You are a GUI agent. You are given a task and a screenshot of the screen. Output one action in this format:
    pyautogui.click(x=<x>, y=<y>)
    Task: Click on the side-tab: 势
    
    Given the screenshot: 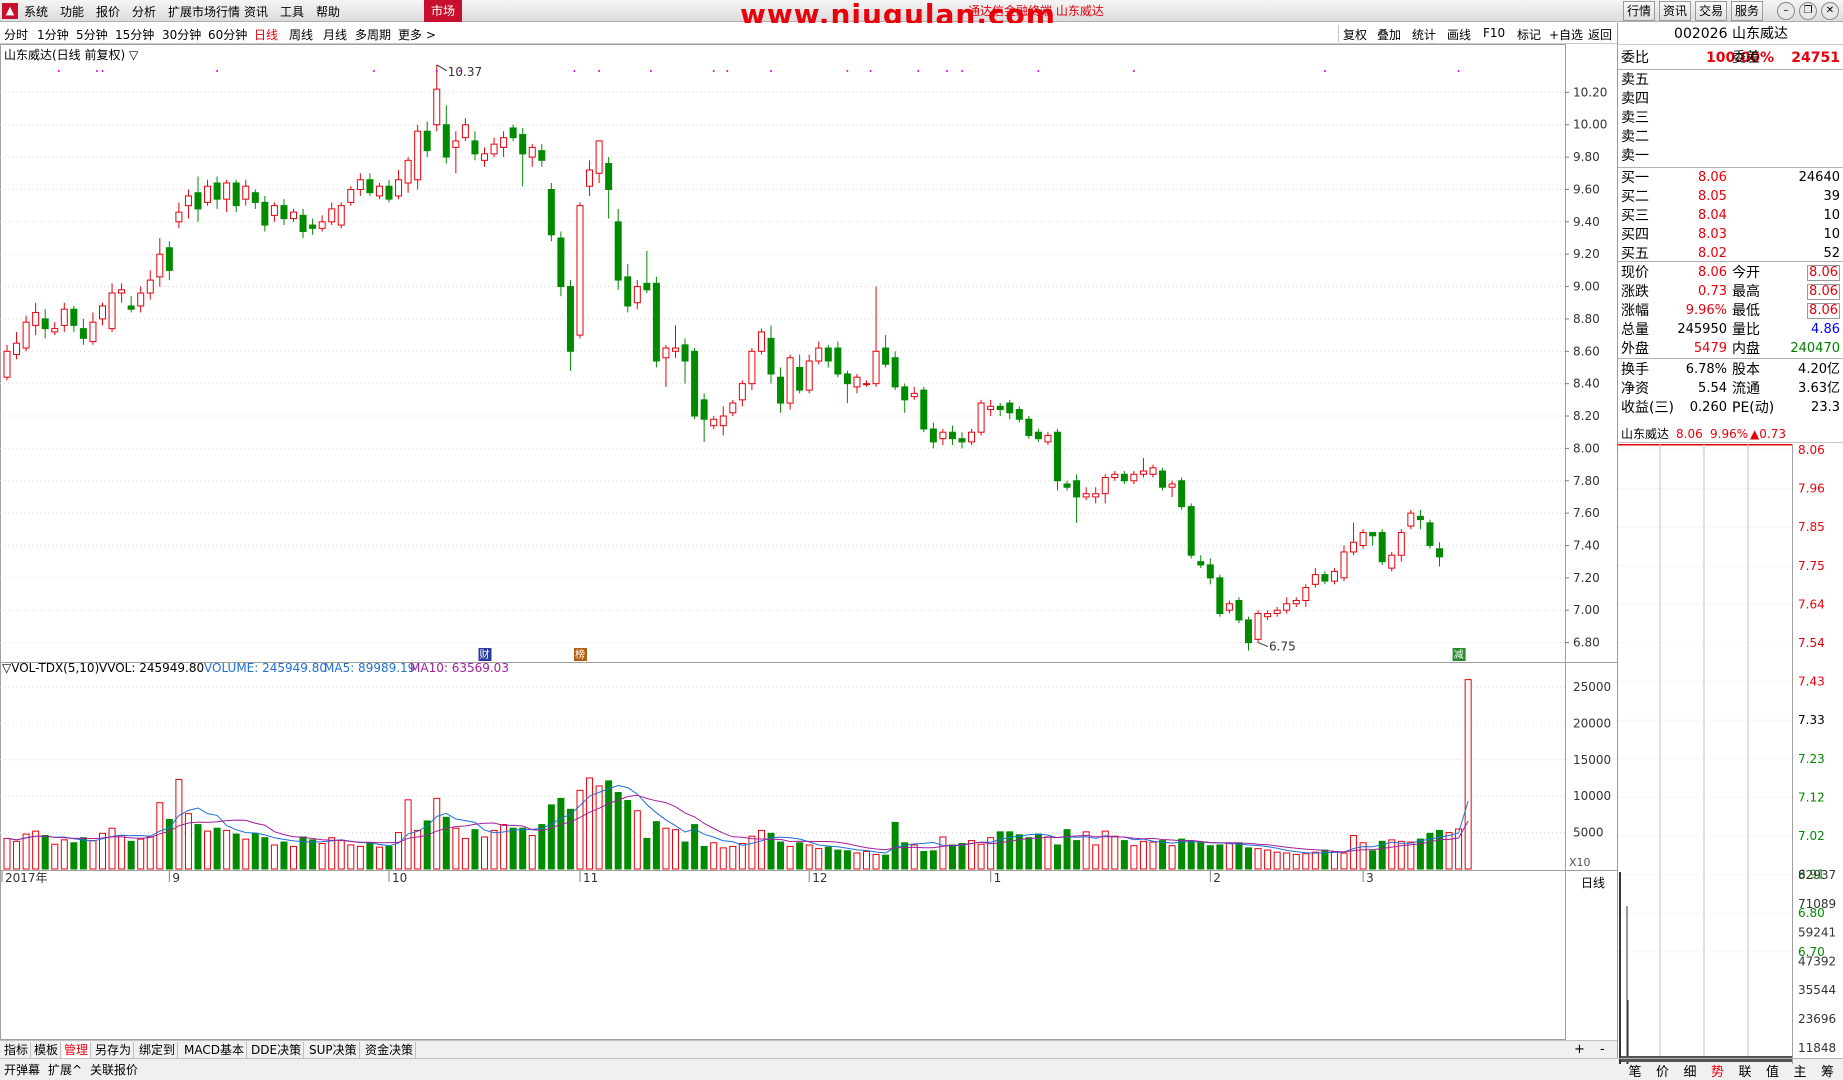 What is the action you would take?
    pyautogui.click(x=1718, y=1070)
    